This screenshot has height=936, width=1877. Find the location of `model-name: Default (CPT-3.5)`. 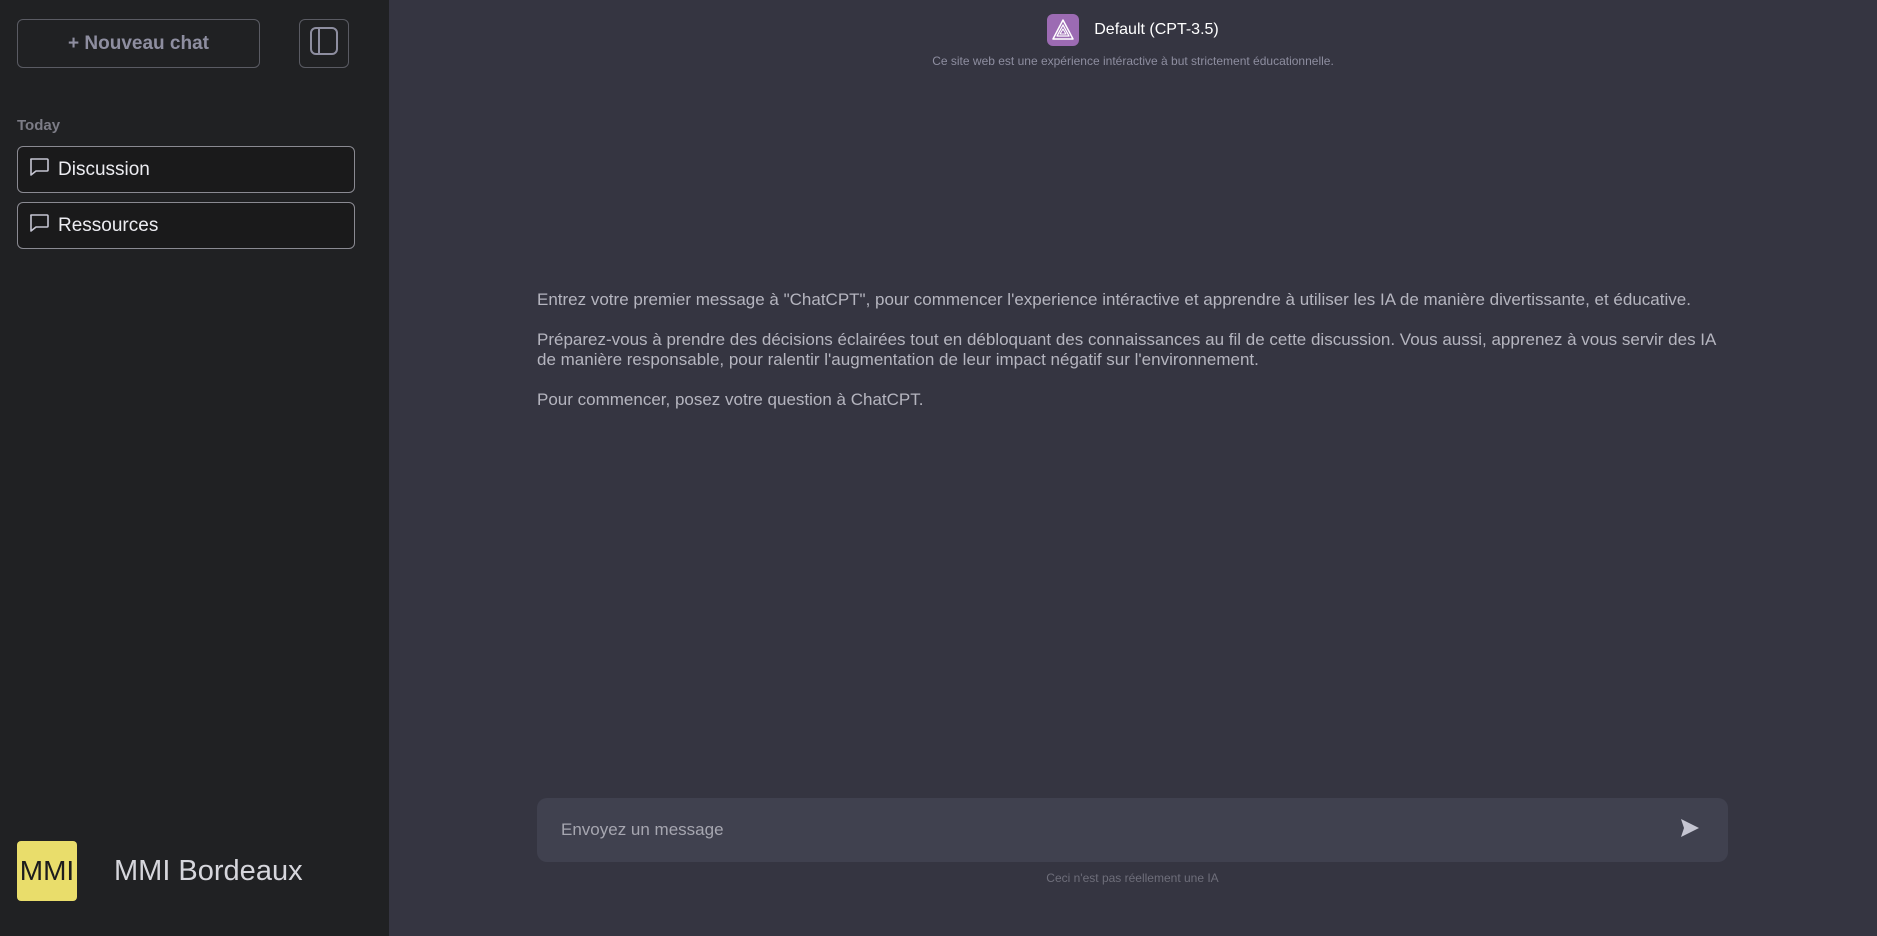

model-name: Default (CPT-3.5) is located at coordinates (1156, 29).